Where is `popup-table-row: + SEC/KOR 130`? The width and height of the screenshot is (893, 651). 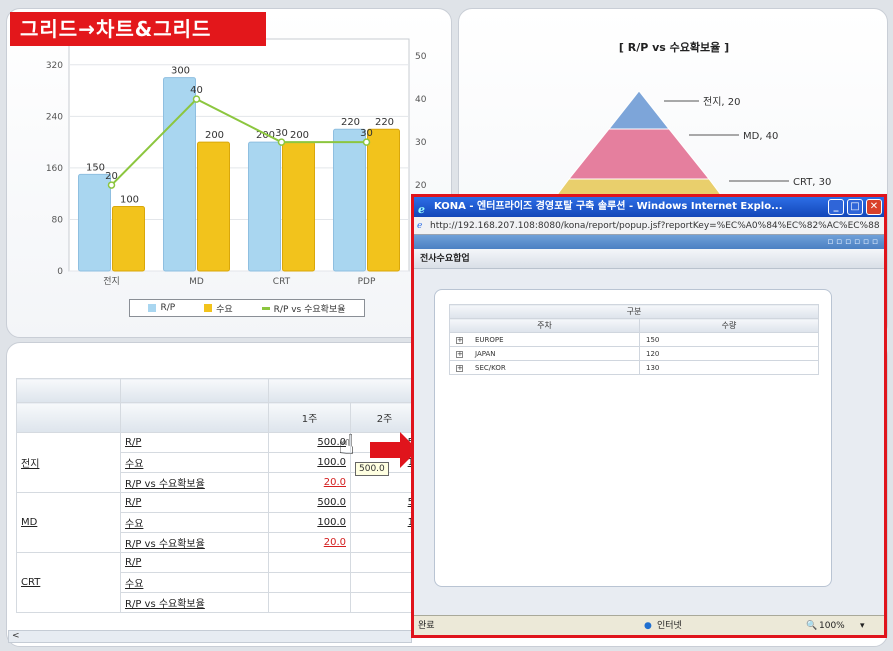
popup-table-row: + SEC/KOR 130 is located at coordinates (634, 367).